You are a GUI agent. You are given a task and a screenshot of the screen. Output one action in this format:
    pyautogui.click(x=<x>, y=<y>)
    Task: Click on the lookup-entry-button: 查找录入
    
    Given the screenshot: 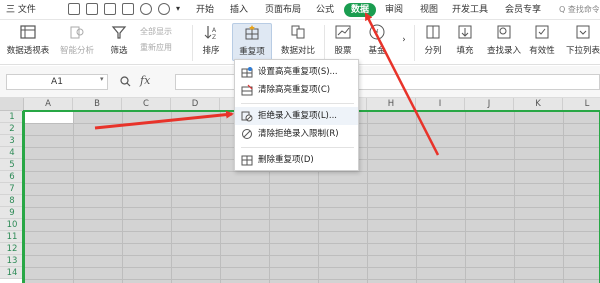 What is the action you would take?
    pyautogui.click(x=504, y=39)
    